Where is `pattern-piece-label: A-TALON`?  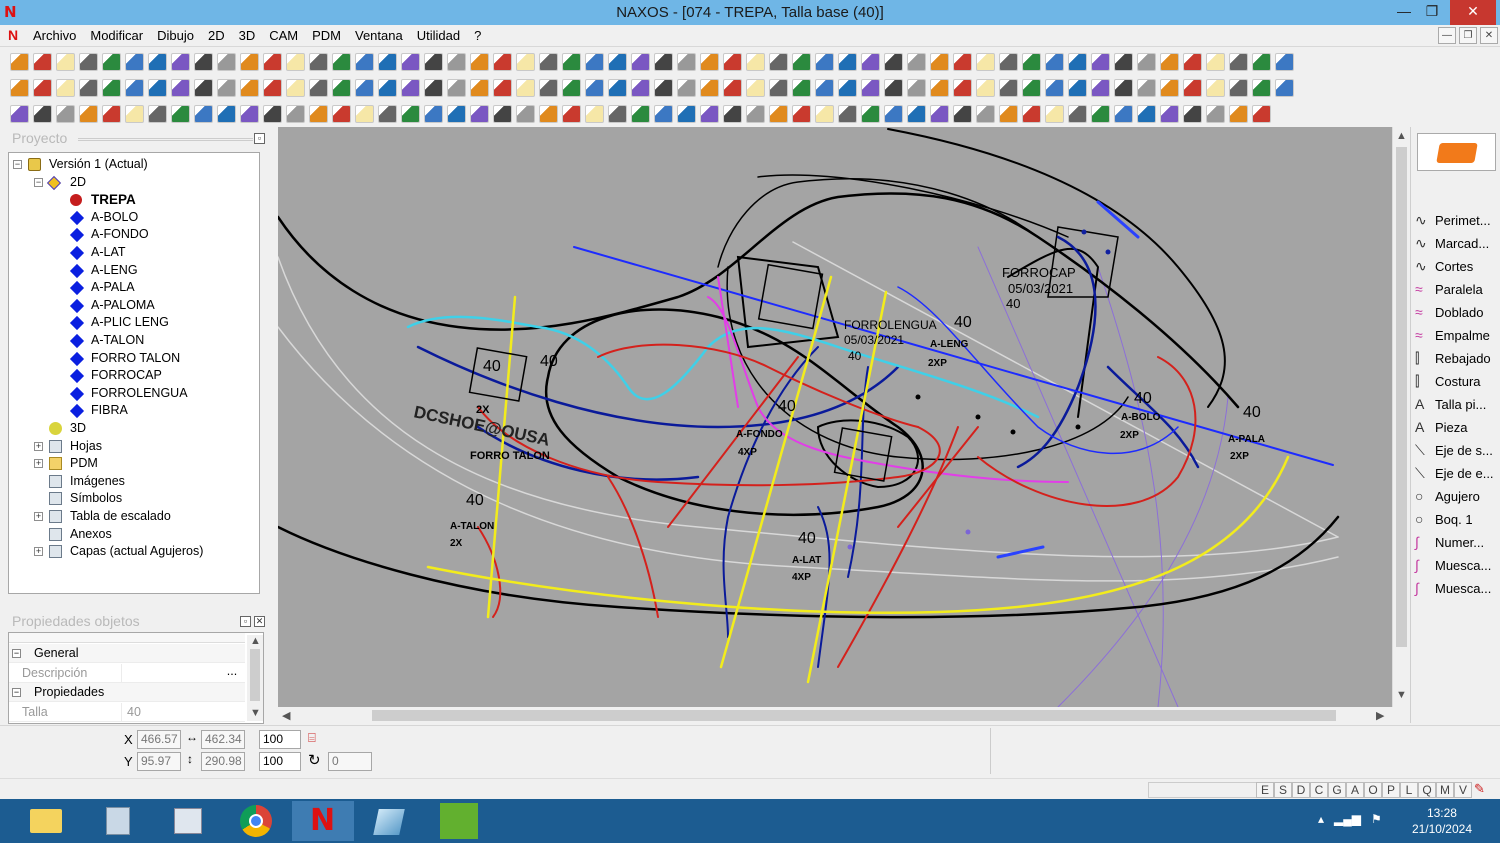
pattern-piece-label: A-TALON is located at coordinates (472, 526).